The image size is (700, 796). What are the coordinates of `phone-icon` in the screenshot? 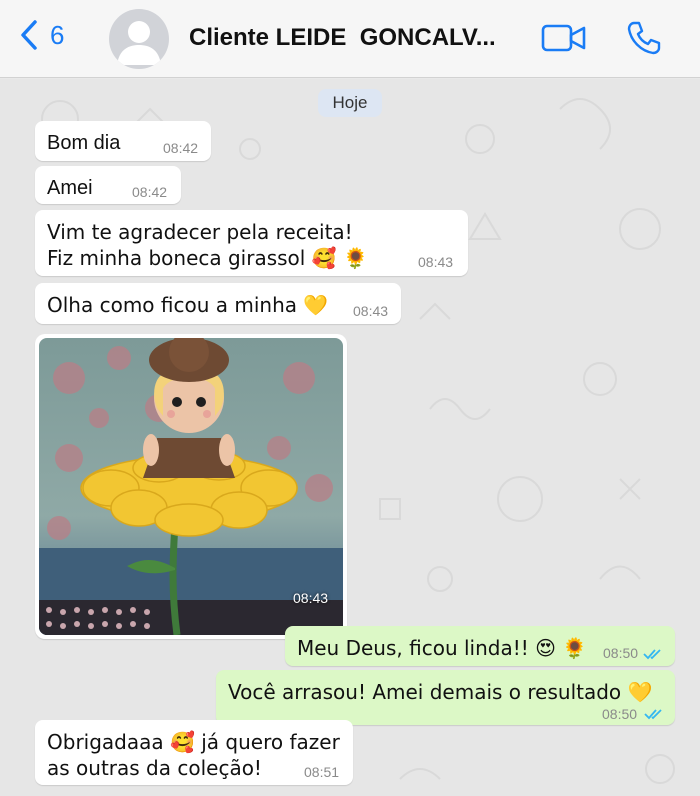 It's located at (644, 38).